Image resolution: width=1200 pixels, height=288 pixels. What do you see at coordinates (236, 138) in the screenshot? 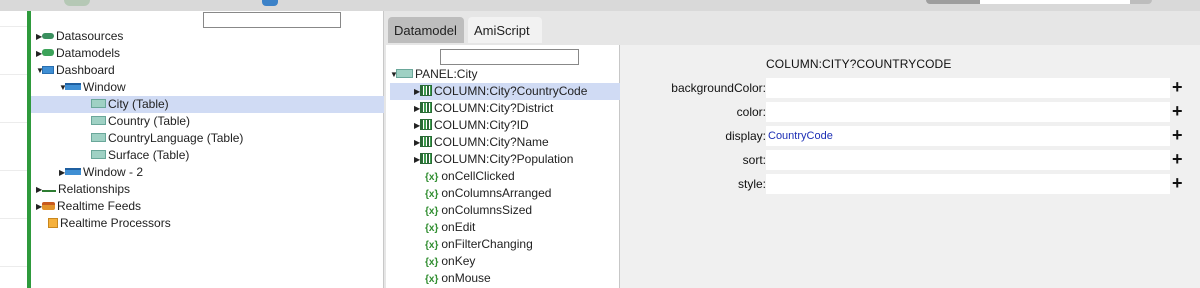
I see `tree-item-countrylanguage-table: CountryLanguage (Table)` at bounding box center [236, 138].